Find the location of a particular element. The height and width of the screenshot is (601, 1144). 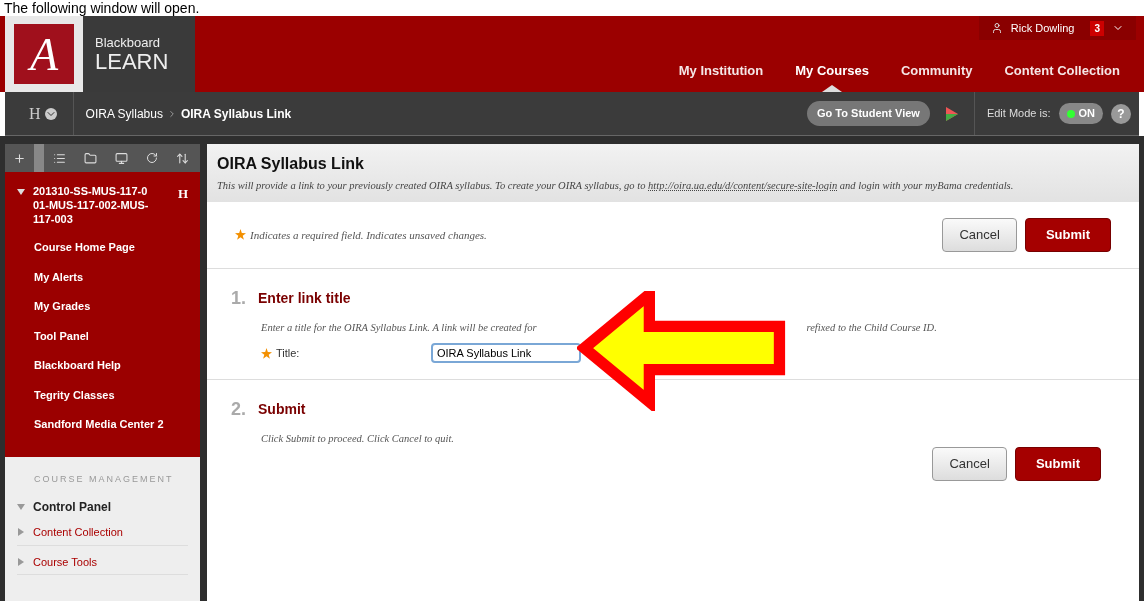

edit-mode-label: Edit Mode is: is located at coordinates (1018, 114).